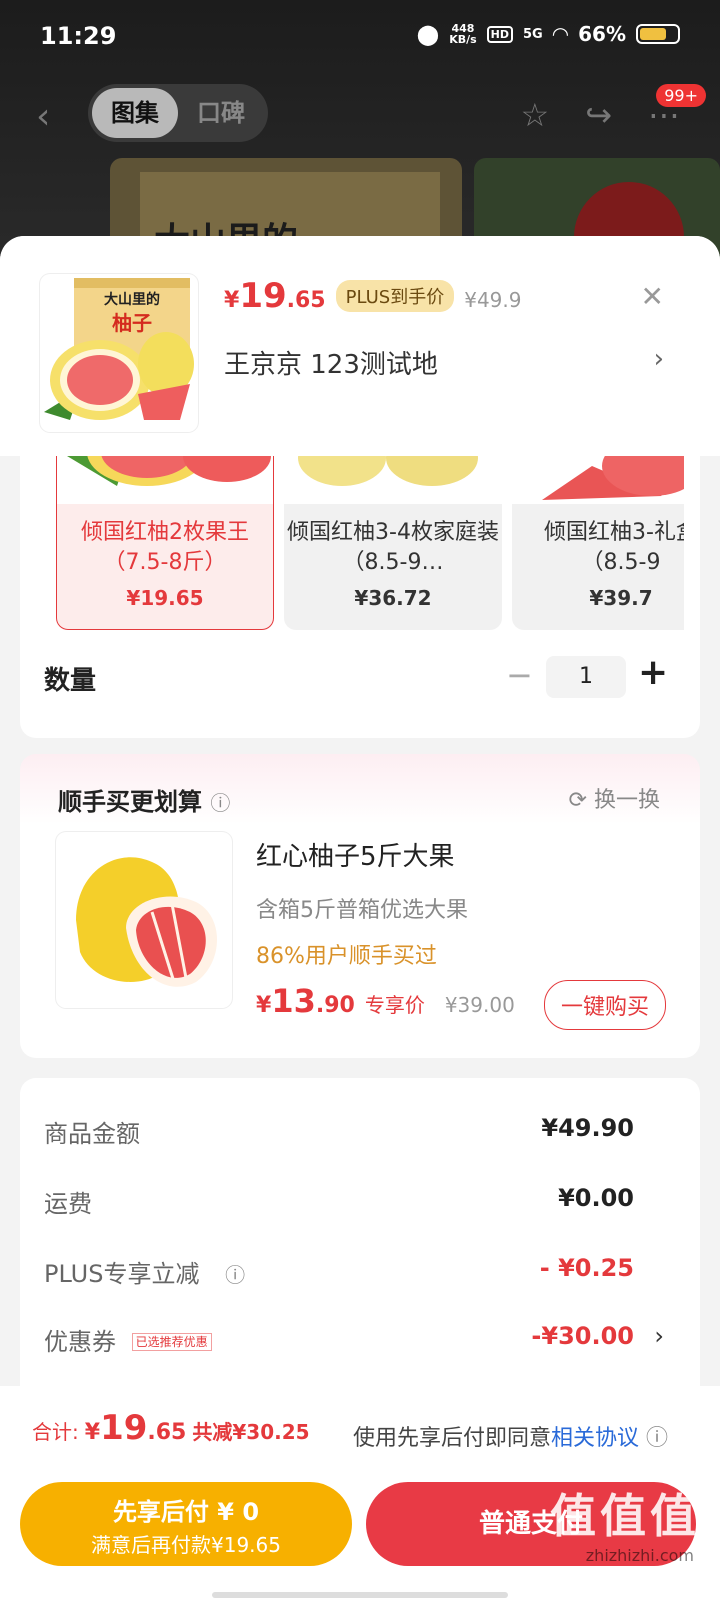 This screenshot has height=1600, width=720. Describe the element at coordinates (533, 34) in the screenshot. I see `signal-icon: 5G` at that location.